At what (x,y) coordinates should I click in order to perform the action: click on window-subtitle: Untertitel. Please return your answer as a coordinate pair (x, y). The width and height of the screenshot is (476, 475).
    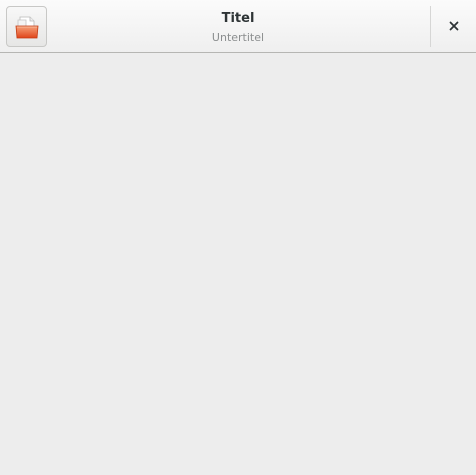
    Looking at the image, I should click on (238, 37).